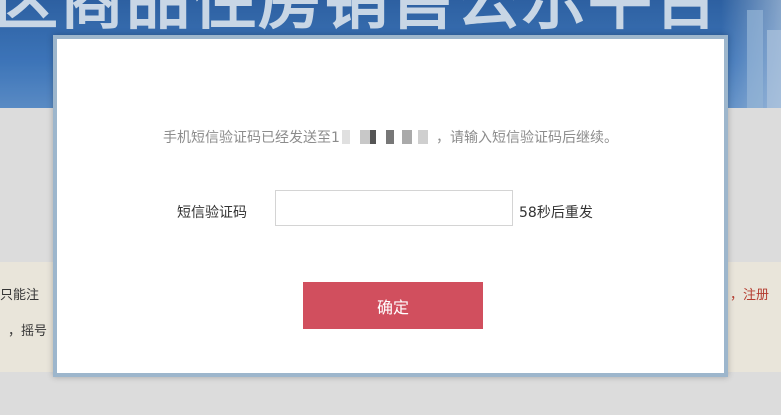 Image resolution: width=781 pixels, height=415 pixels. Describe the element at coordinates (393, 305) in the screenshot. I see `confirm-button: 确定` at that location.